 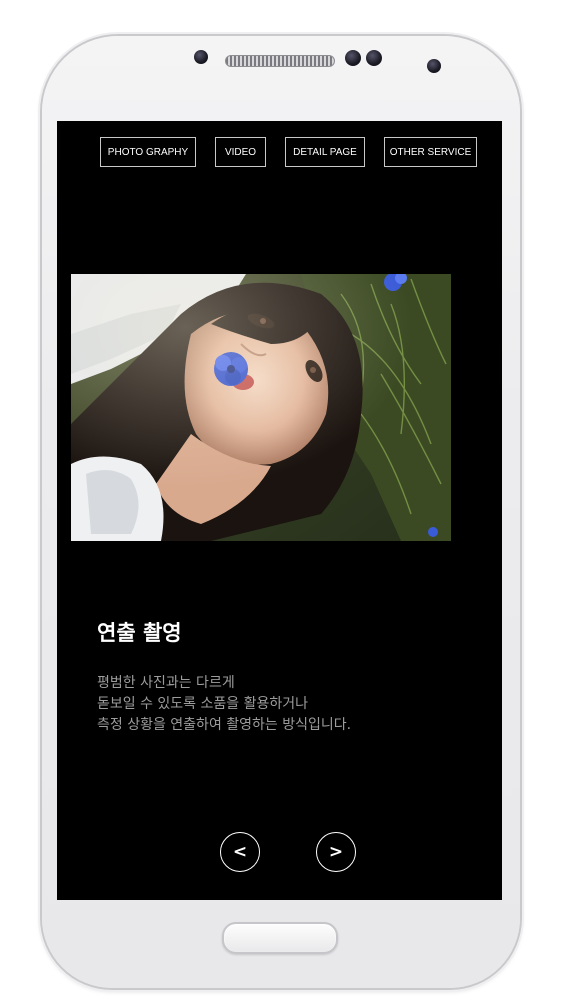 I want to click on chevron-left-icon: <, so click(x=240, y=852).